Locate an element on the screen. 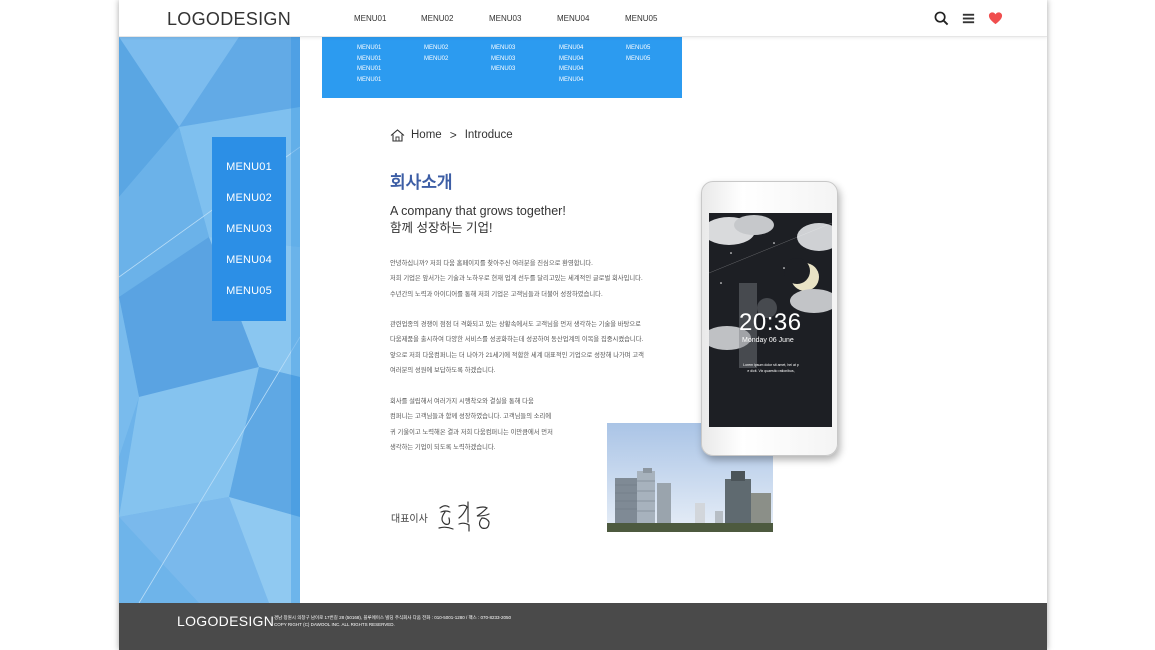  header-icons is located at coordinates (968, 18).